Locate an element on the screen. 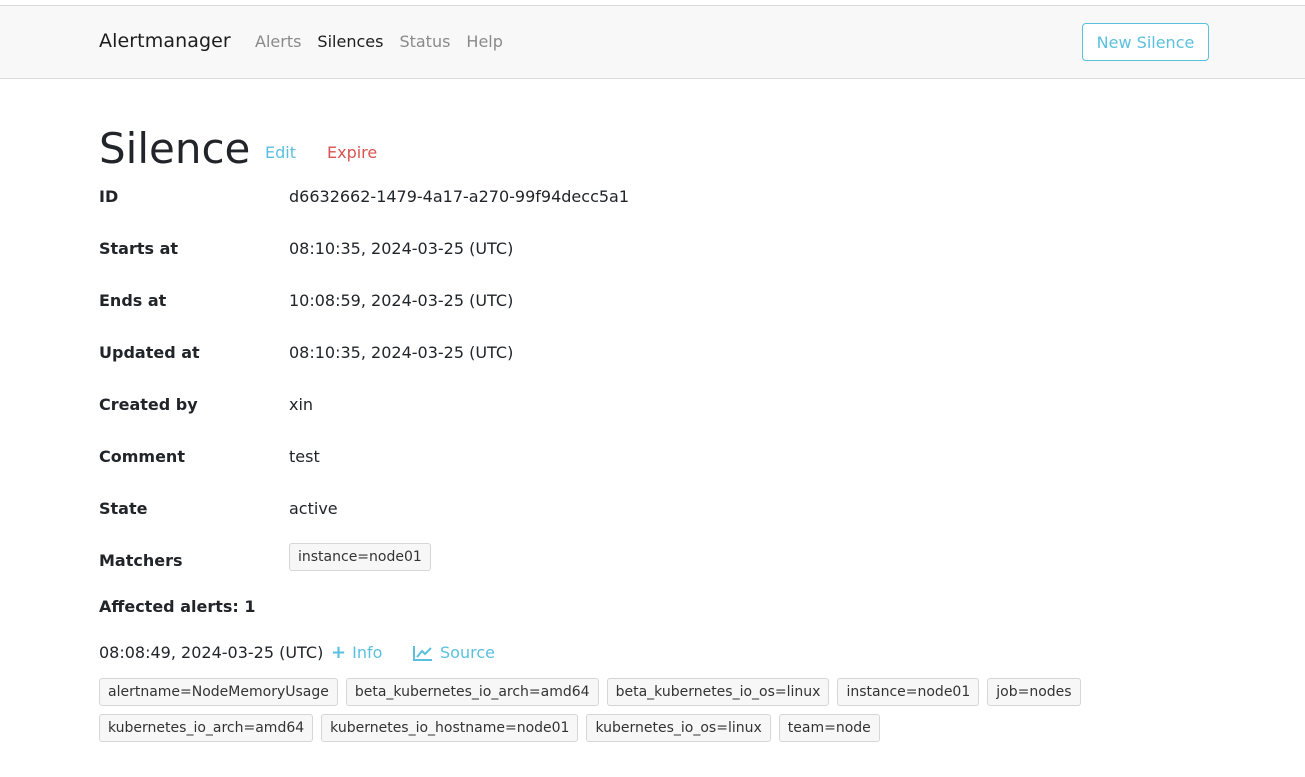 The image size is (1305, 777). comment-label: Comment is located at coordinates (142, 456).